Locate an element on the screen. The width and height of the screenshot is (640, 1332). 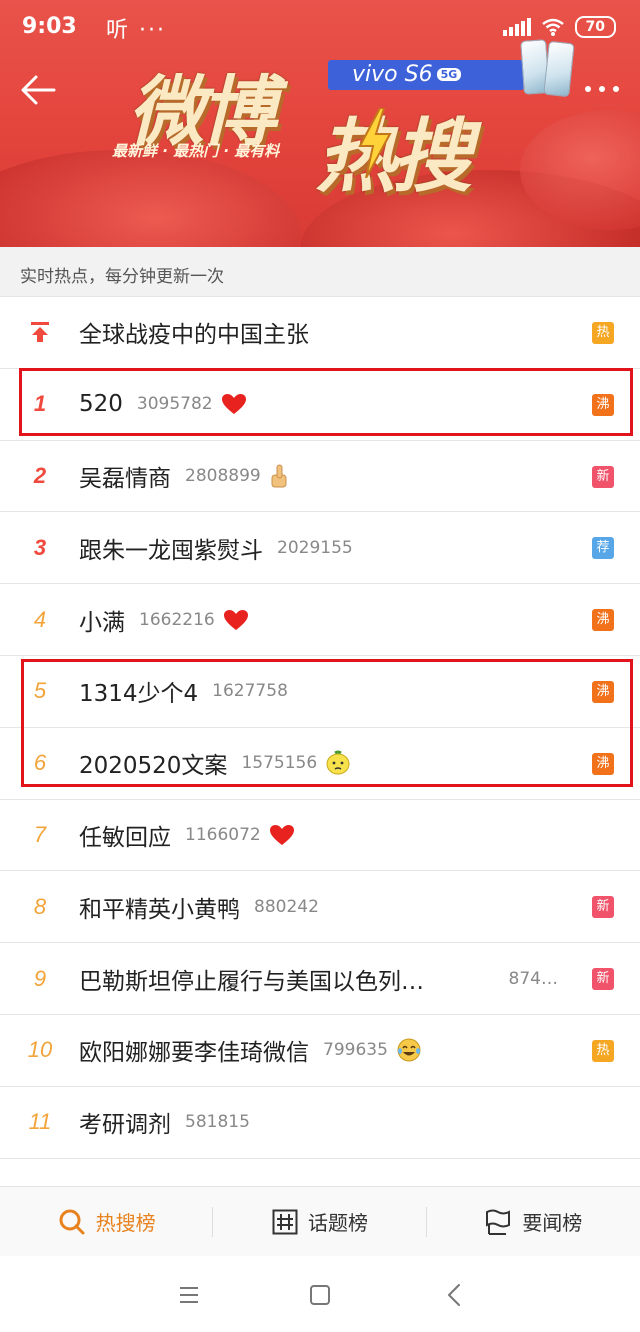
tab-news: 要闻榜 is located at coordinates (533, 1221).